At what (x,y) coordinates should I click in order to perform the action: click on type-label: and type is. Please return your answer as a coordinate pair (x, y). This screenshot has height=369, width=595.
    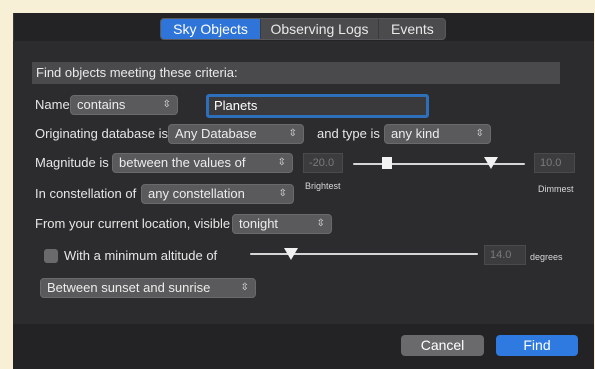
    Looking at the image, I should click on (348, 133).